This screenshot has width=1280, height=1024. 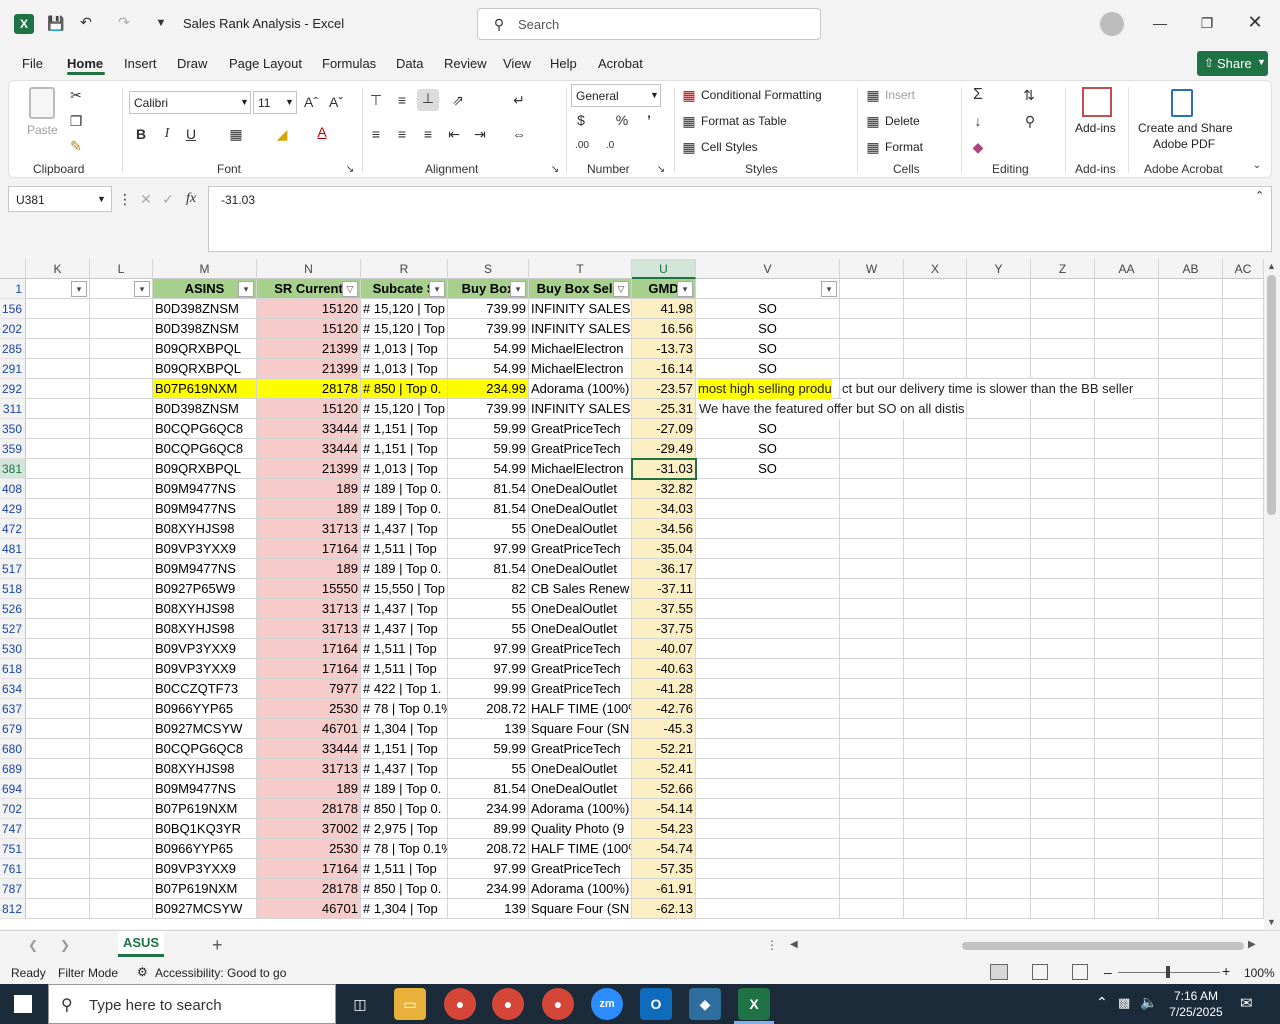 I want to click on cut-icon: ✂, so click(x=76, y=95).